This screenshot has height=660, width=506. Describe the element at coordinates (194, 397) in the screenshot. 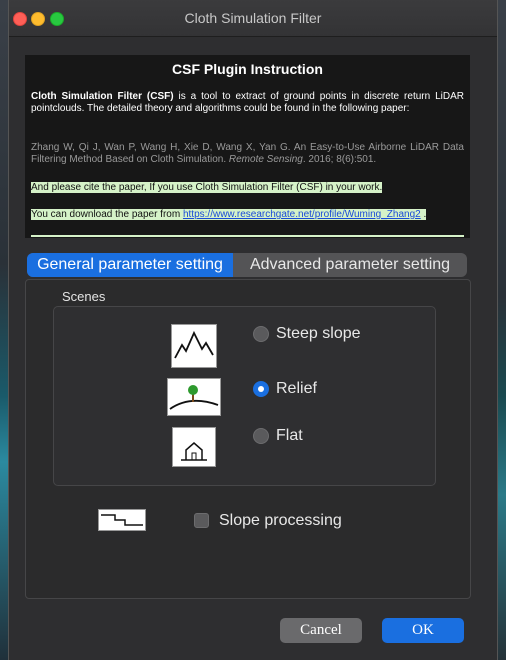

I see `tree-hill-icon` at that location.